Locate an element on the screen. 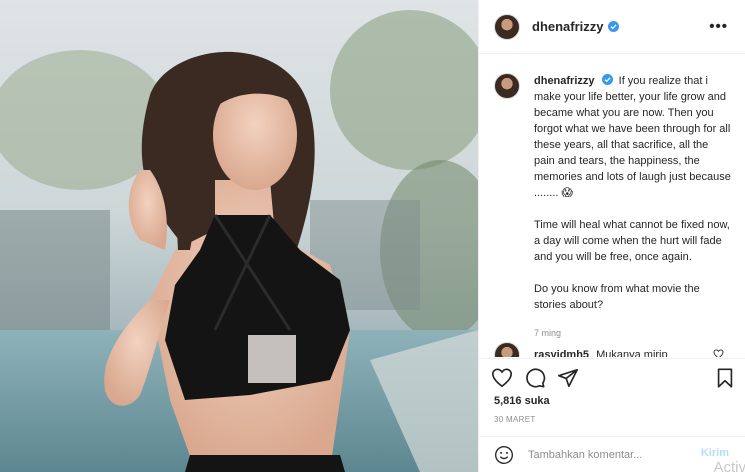 This screenshot has width=745, height=472. emoji-icon is located at coordinates (504, 455).